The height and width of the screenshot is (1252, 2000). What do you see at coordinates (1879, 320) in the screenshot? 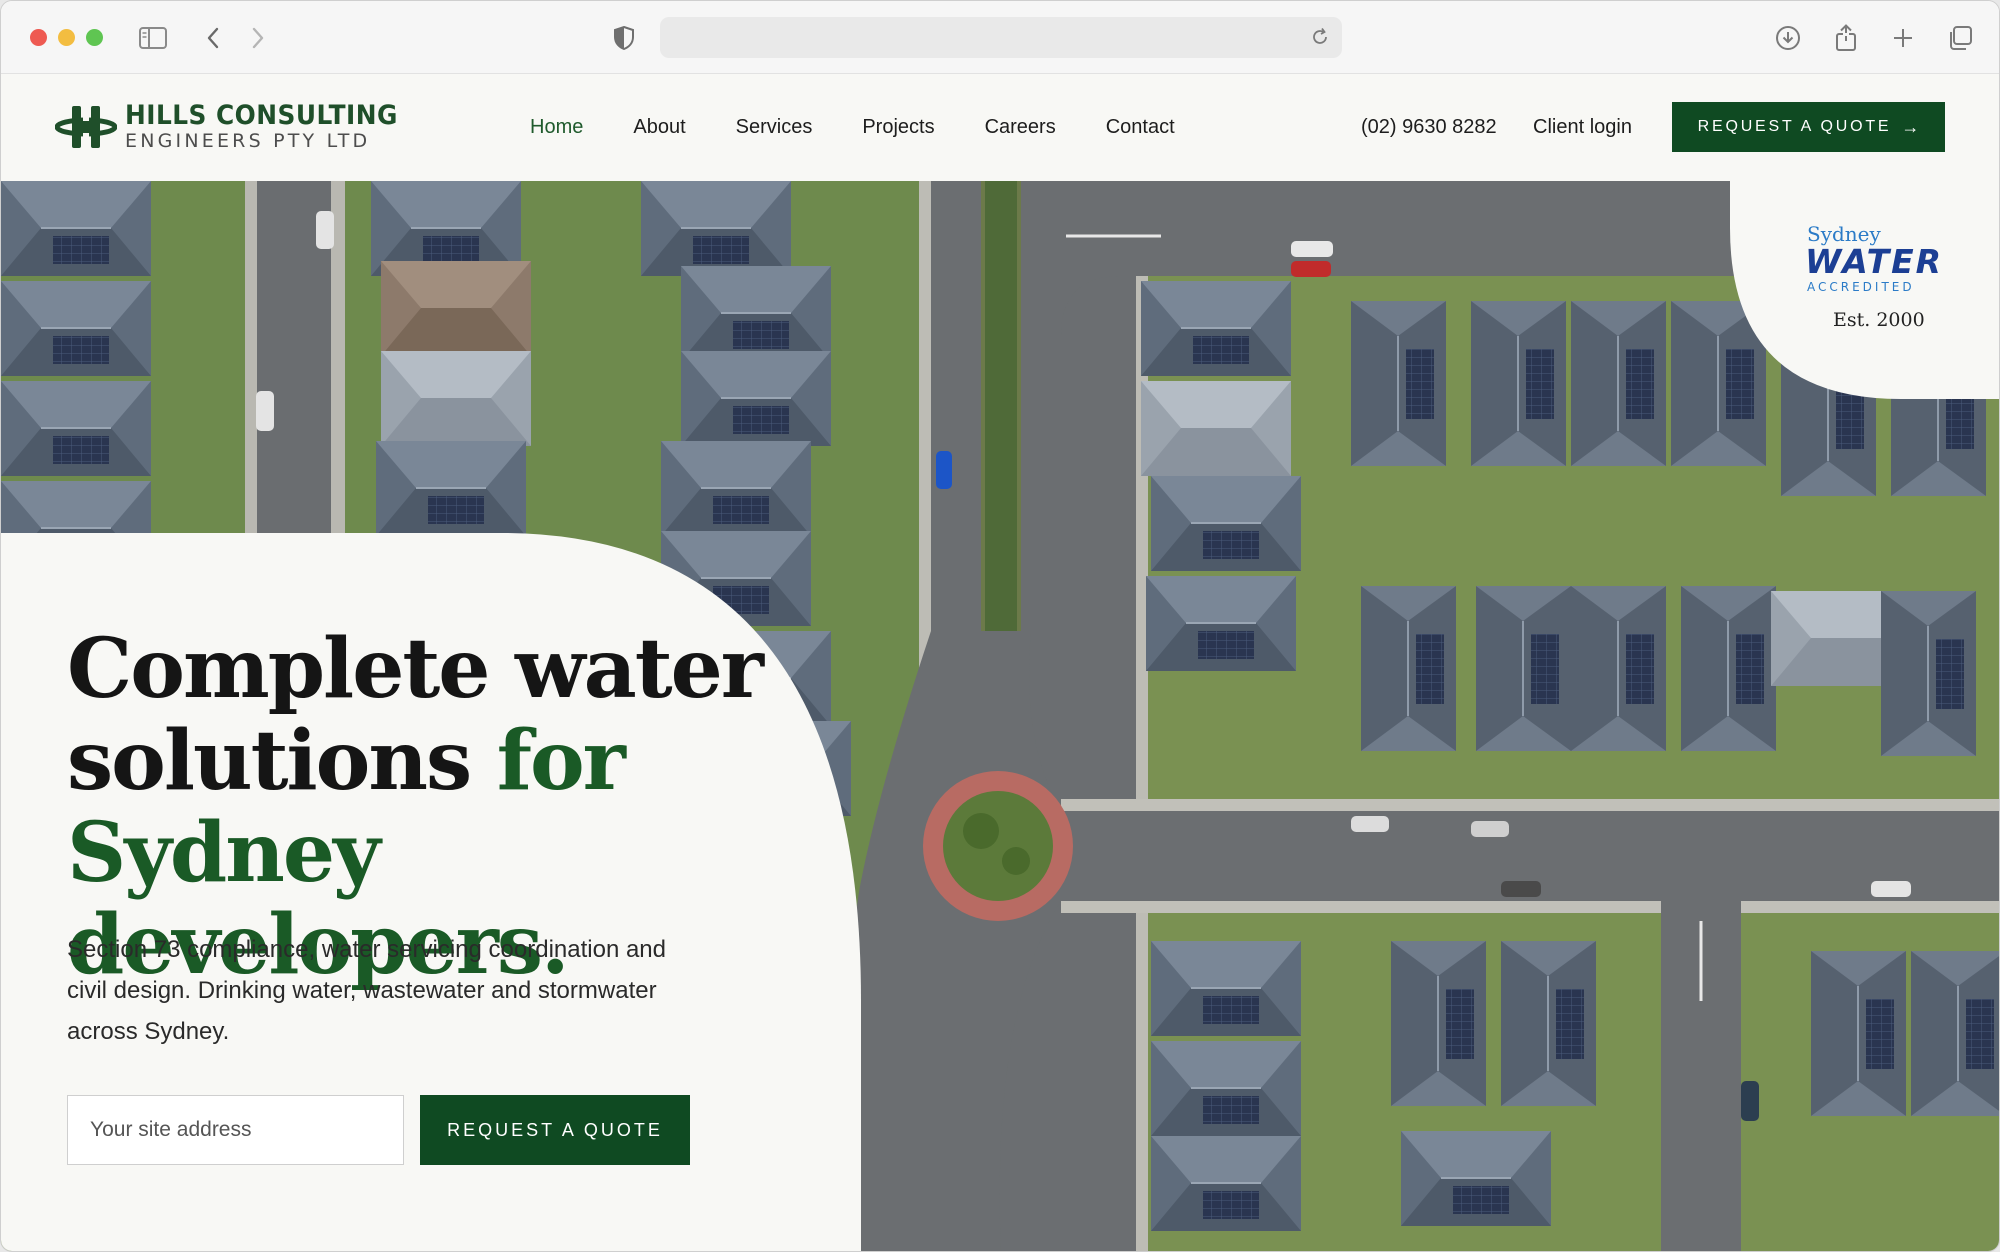
I see `badge-established-year: Est. 2000` at bounding box center [1879, 320].